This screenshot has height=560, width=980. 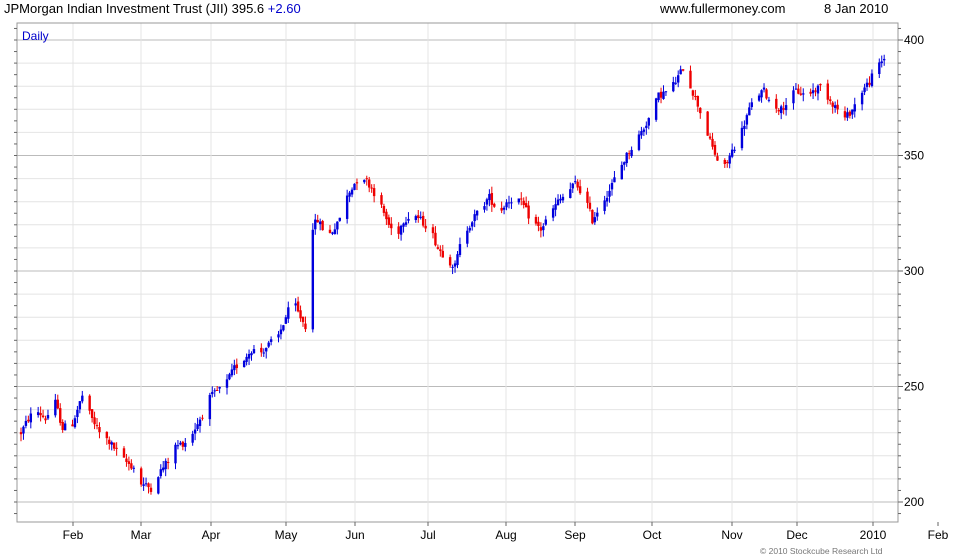 I want to click on x-tick-label: Aug, so click(x=505, y=535).